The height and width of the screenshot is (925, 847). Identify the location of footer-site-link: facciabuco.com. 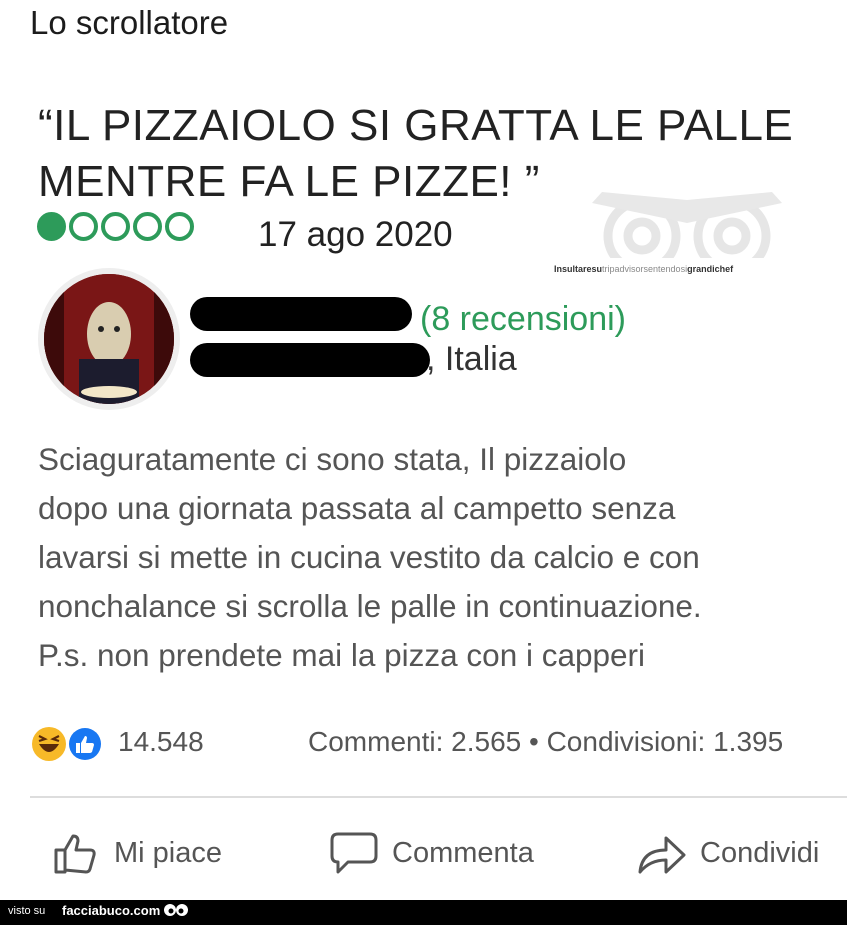
(111, 910).